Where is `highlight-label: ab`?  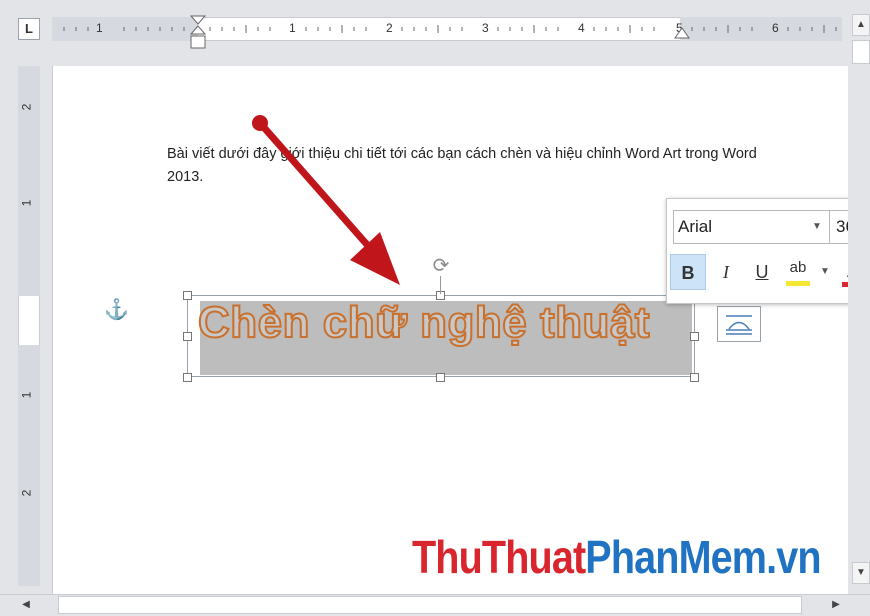 highlight-label: ab is located at coordinates (798, 267).